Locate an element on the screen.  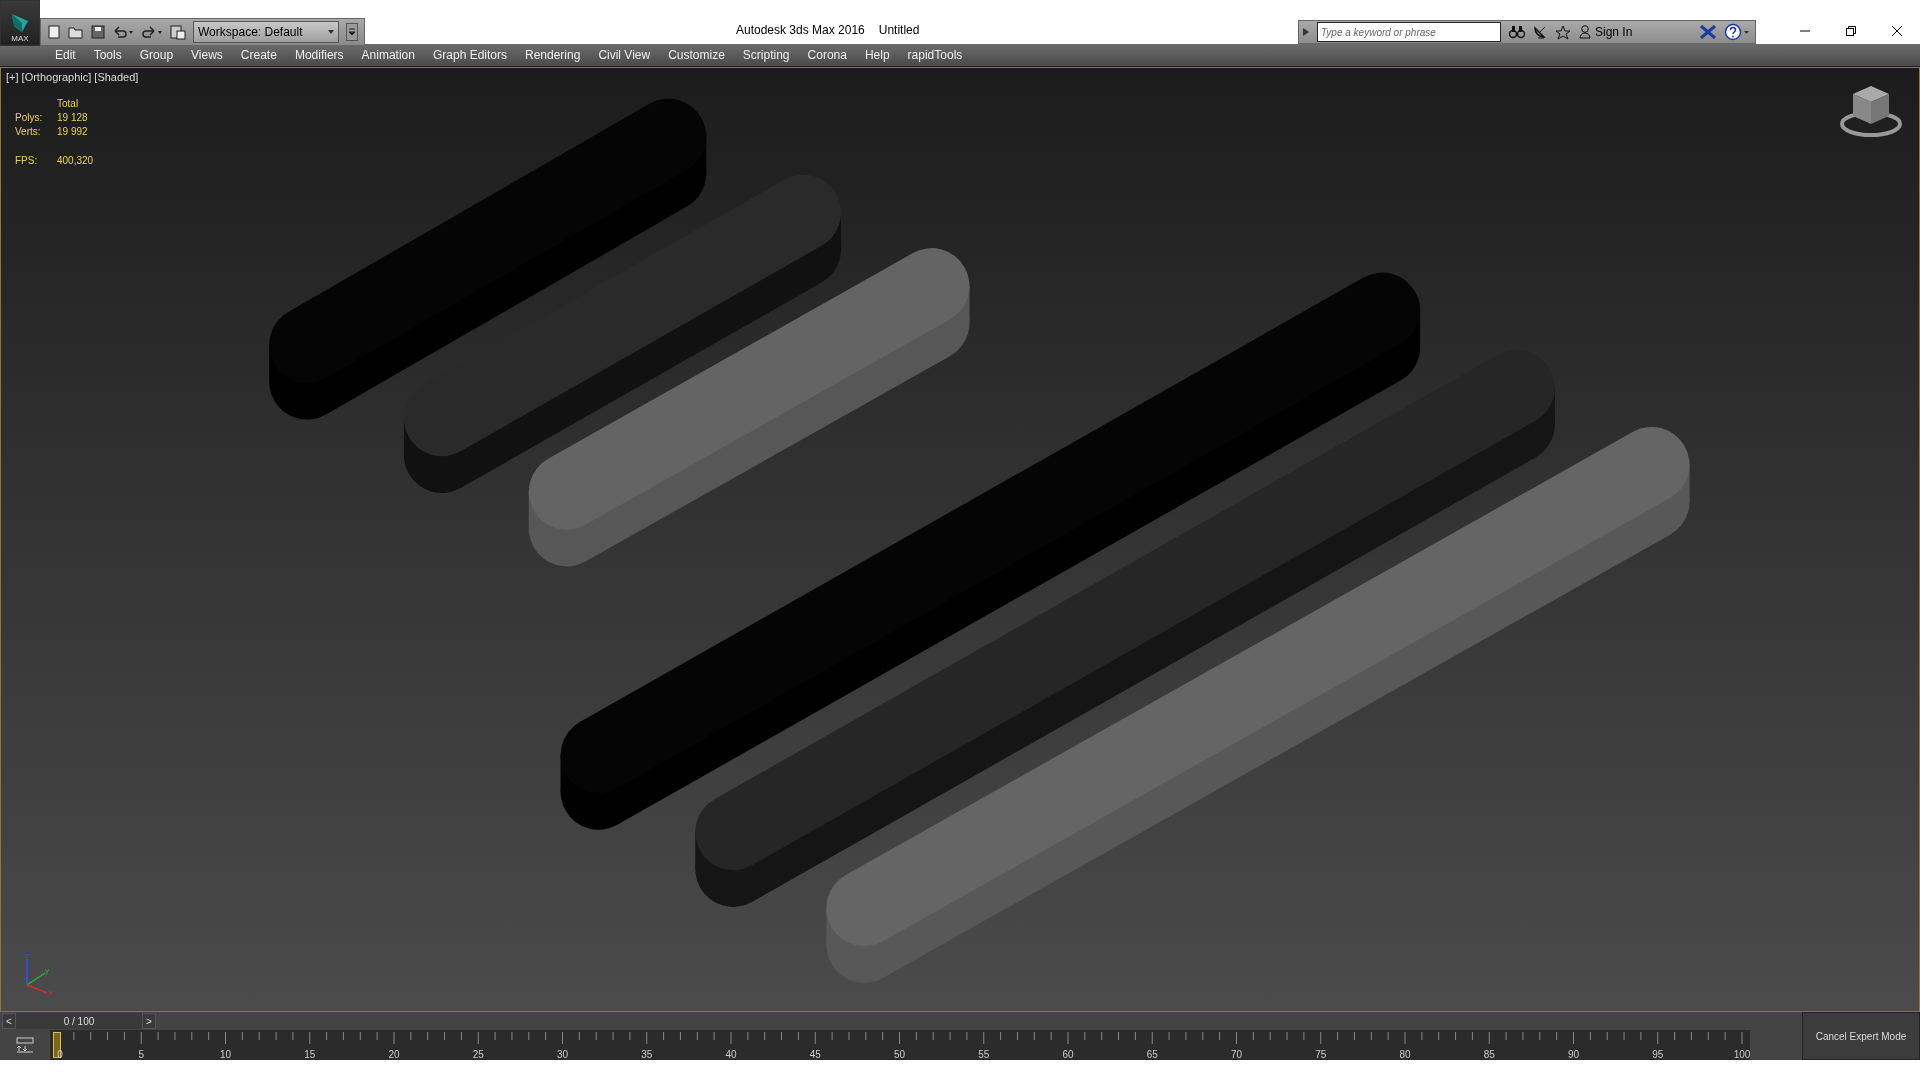
menu-item: Animation is located at coordinates (388, 55).